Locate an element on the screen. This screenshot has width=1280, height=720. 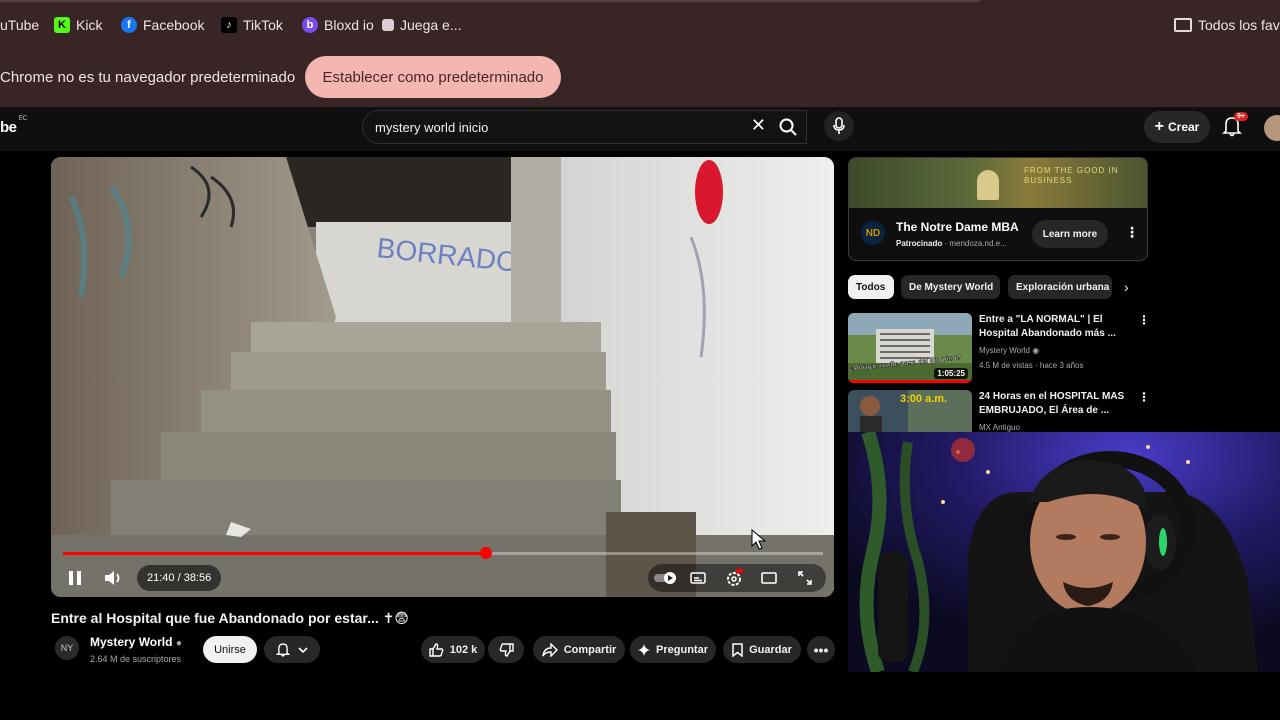
time-display: 21:40 / 38:56 is located at coordinates (179, 578).